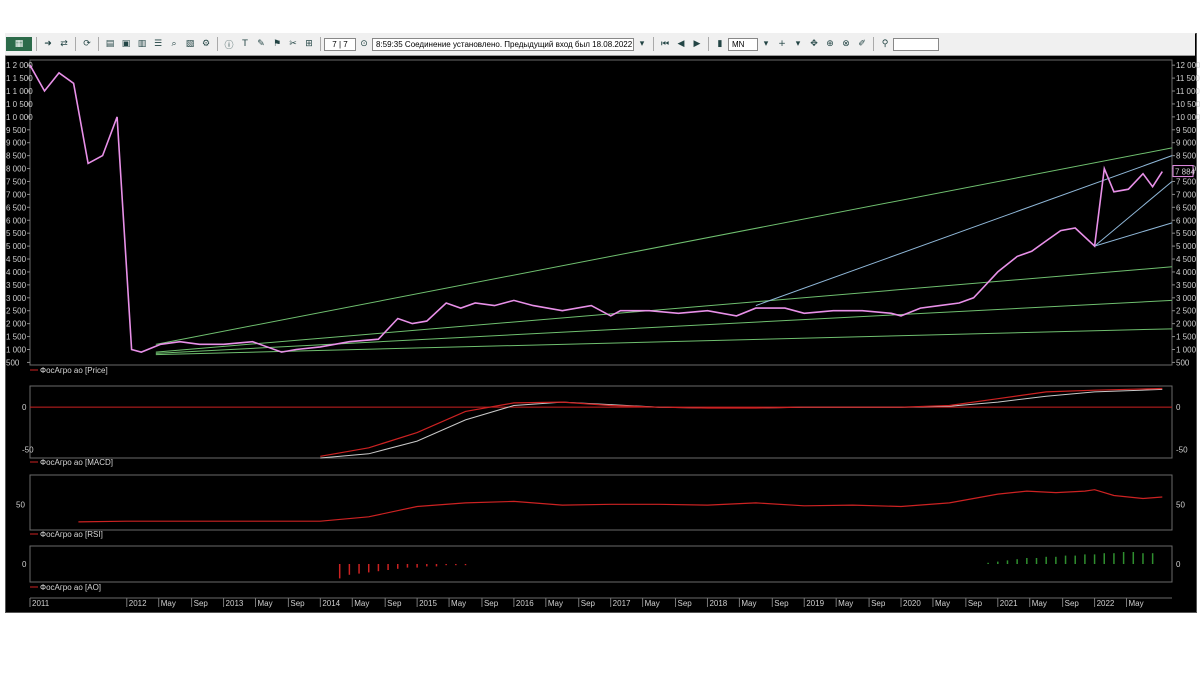  Describe the element at coordinates (620, 506) in the screenshot. I see `rsi-line` at that location.